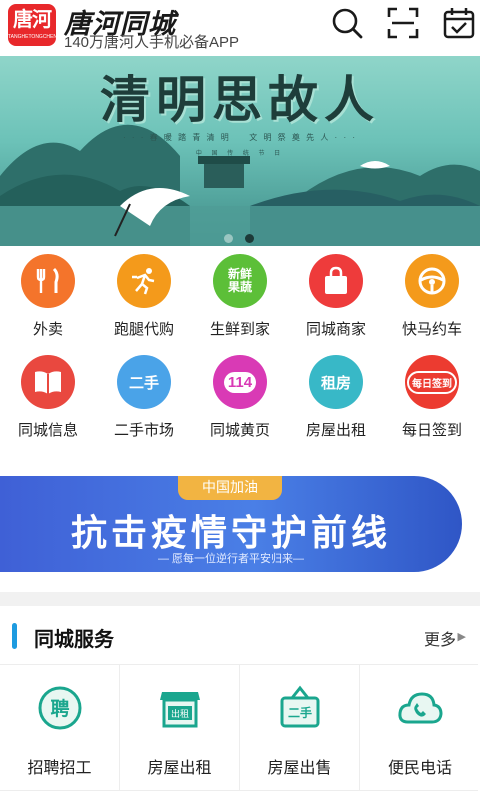 The height and width of the screenshot is (800, 480). Describe the element at coordinates (250, 238) in the screenshot. I see `pagination-dot-active` at that location.